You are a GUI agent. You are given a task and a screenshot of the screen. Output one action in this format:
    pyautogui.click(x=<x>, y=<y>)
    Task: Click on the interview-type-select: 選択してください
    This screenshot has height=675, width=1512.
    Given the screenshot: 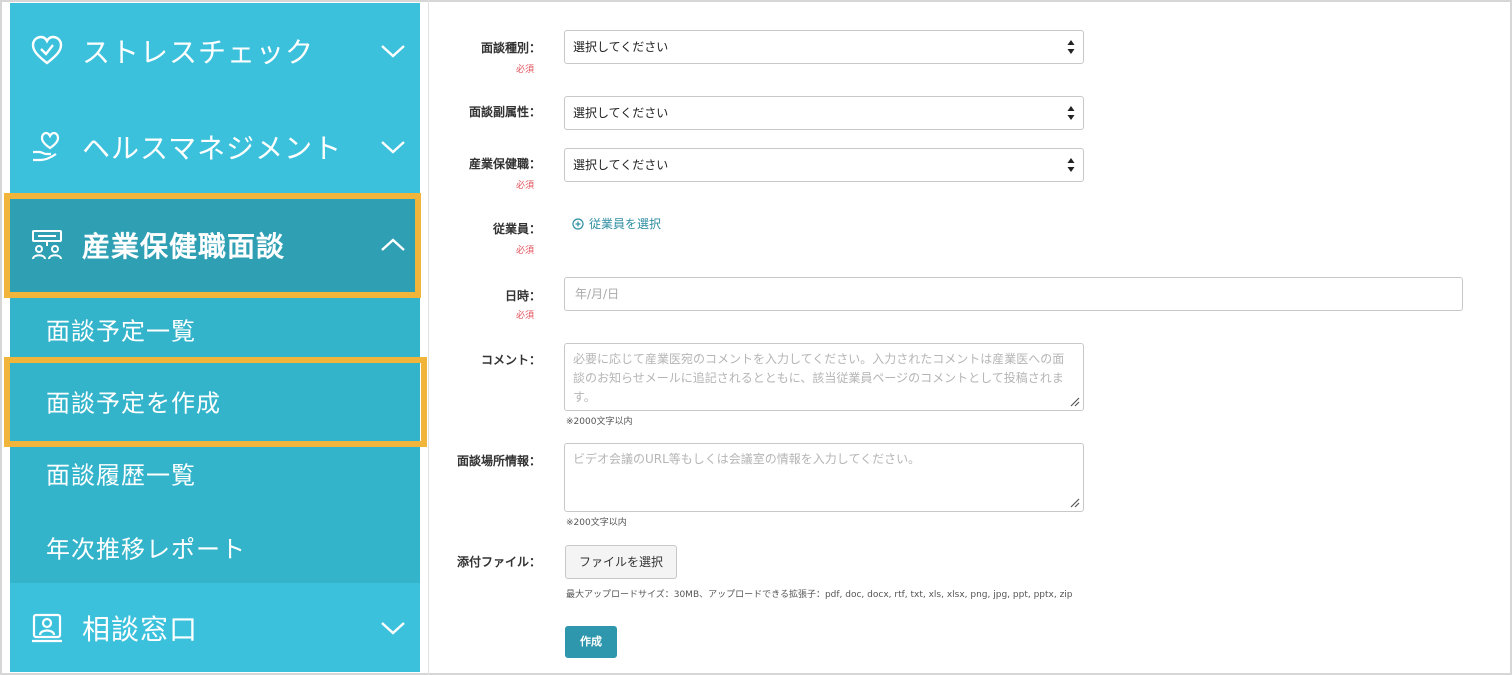 What is the action you would take?
    pyautogui.click(x=824, y=47)
    